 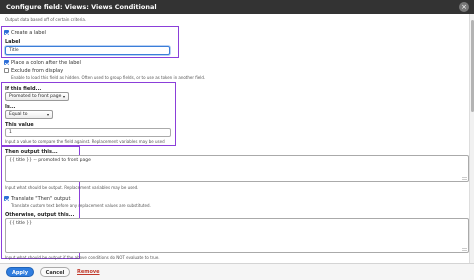 What do you see at coordinates (18, 114) in the screenshot?
I see `is-select-value: Equal to` at bounding box center [18, 114].